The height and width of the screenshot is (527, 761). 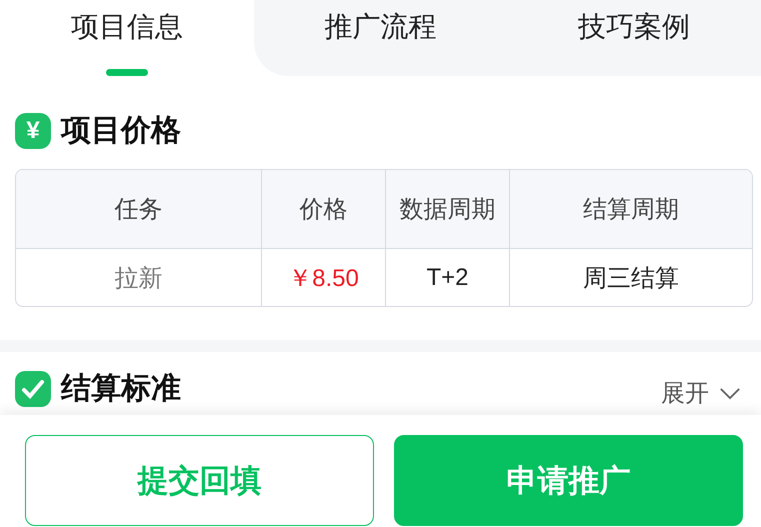 I want to click on section-title: 项目价格, so click(x=121, y=131).